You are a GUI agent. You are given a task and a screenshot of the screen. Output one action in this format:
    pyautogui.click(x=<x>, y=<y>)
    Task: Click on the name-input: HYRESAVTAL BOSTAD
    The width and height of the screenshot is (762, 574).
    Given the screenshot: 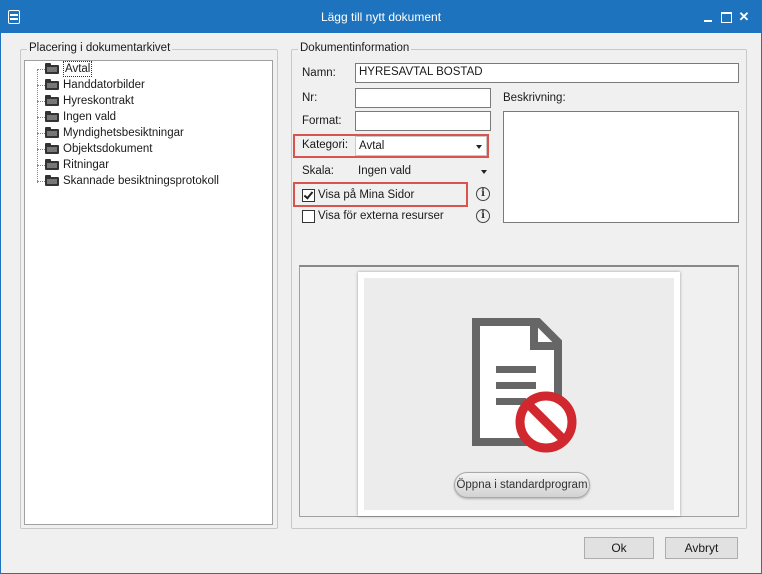 What is the action you would take?
    pyautogui.click(x=547, y=73)
    